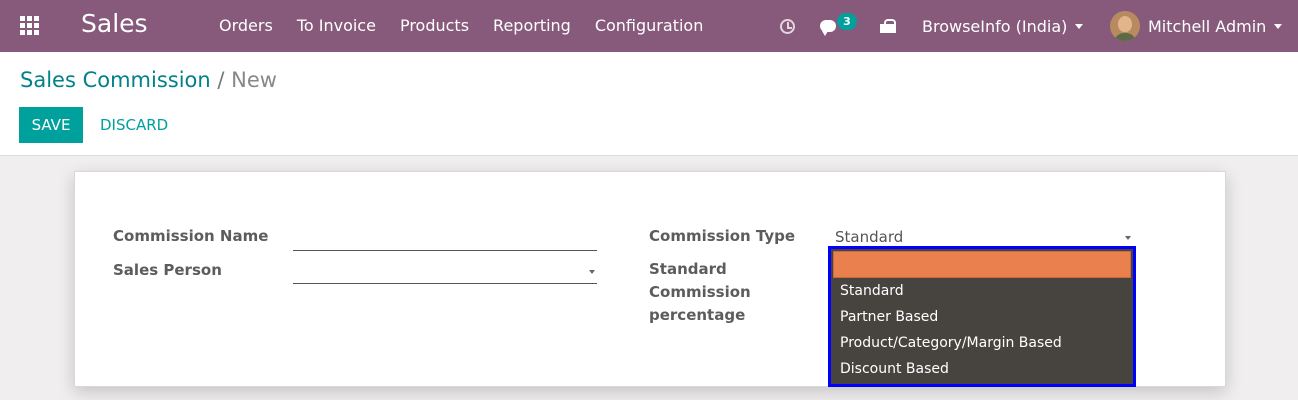 The height and width of the screenshot is (400, 1298). Describe the element at coordinates (115, 80) in the screenshot. I see `breadcrumb-parent-link: Sales Commission` at that location.